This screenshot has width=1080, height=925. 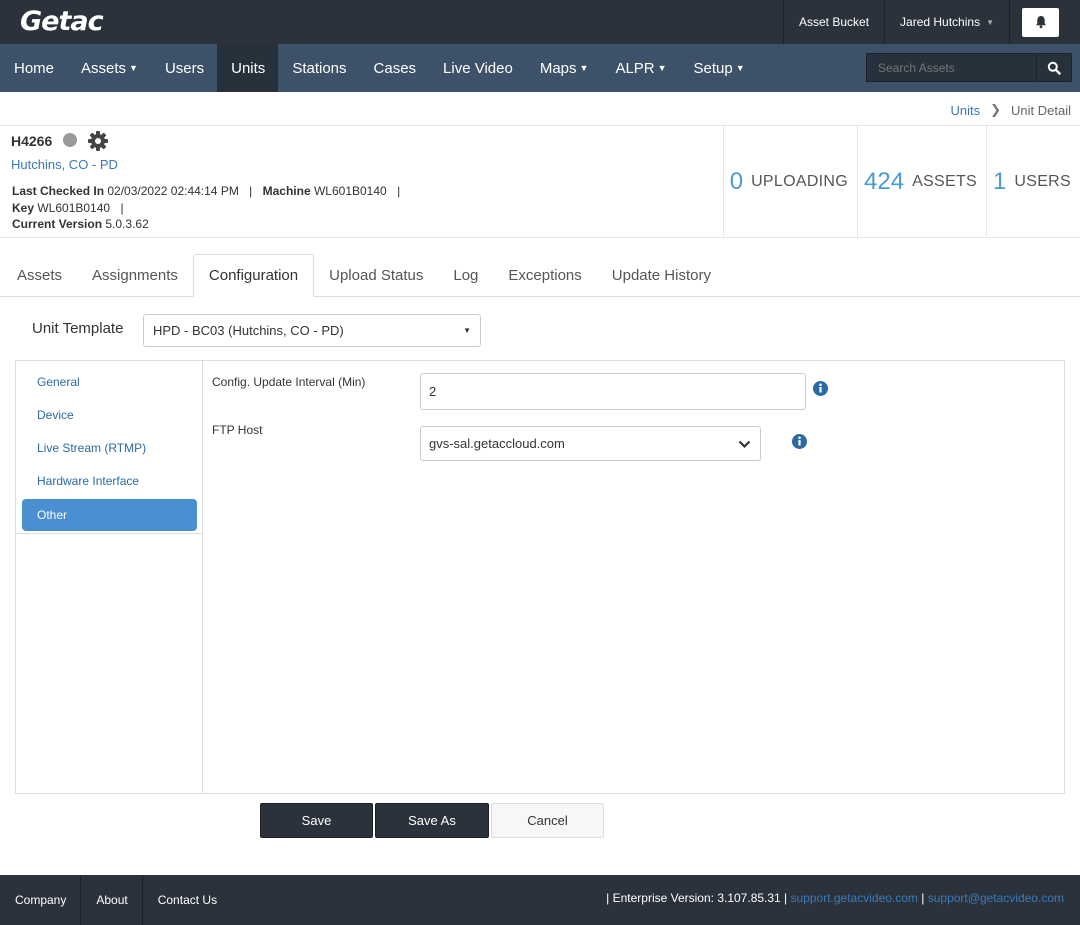 What do you see at coordinates (286, 191) in the screenshot?
I see `machine-label: Machine` at bounding box center [286, 191].